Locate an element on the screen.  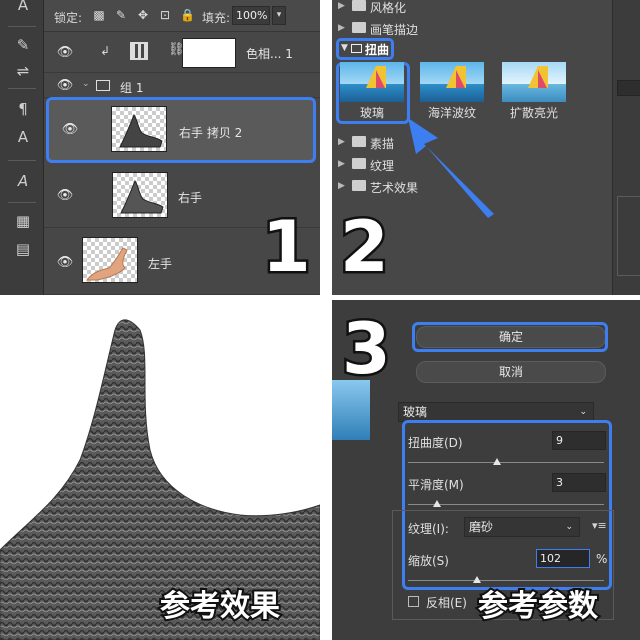
settings-select is located at coordinates (628, 88).